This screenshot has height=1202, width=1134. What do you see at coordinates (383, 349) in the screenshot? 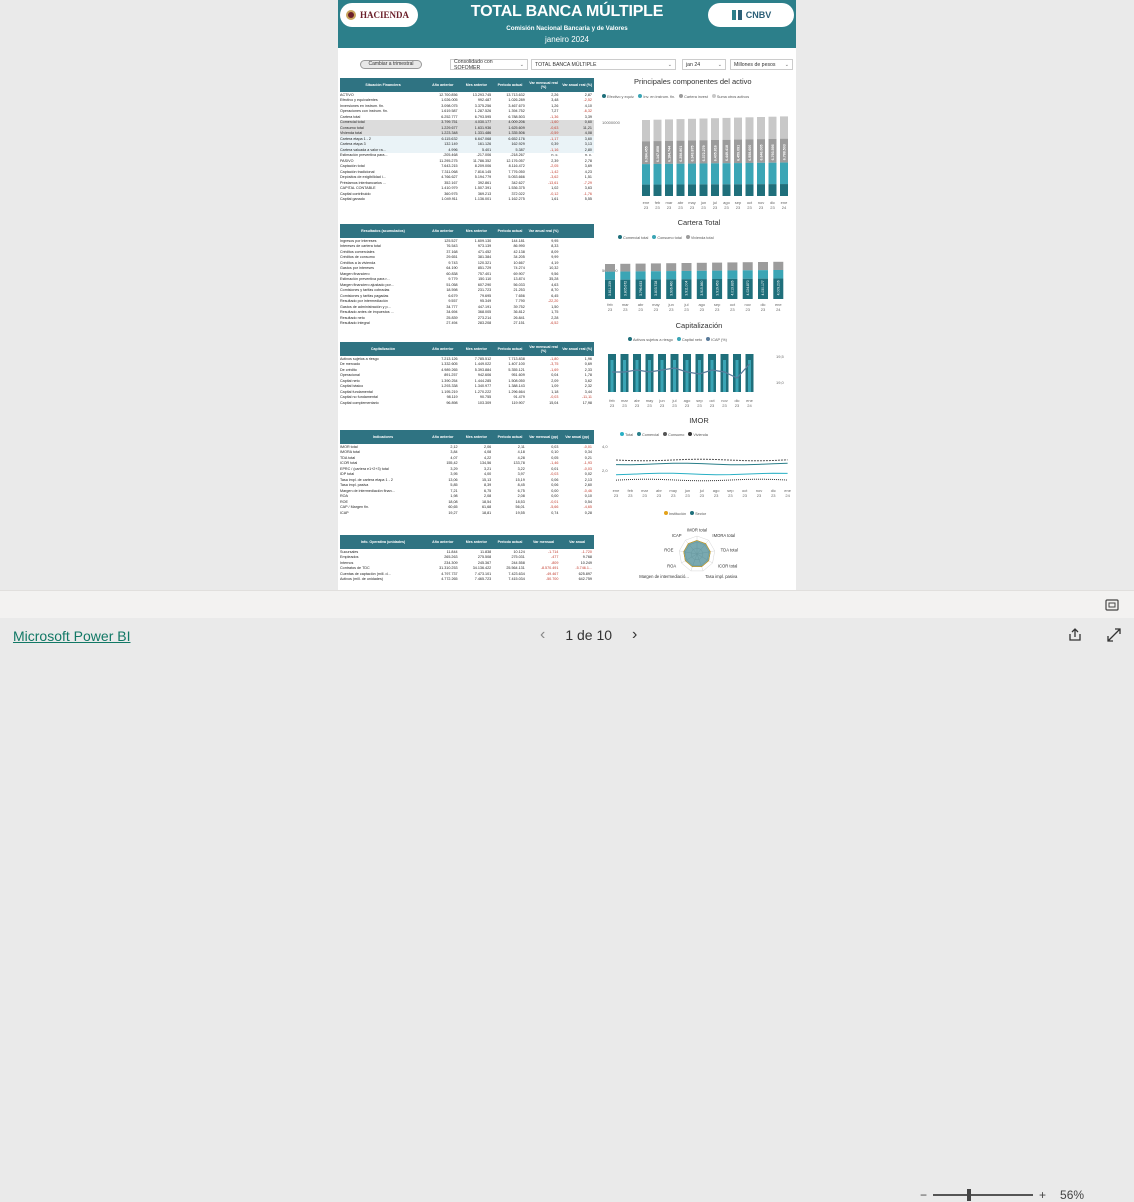
I see `column-header: Capitalización` at bounding box center [383, 349].